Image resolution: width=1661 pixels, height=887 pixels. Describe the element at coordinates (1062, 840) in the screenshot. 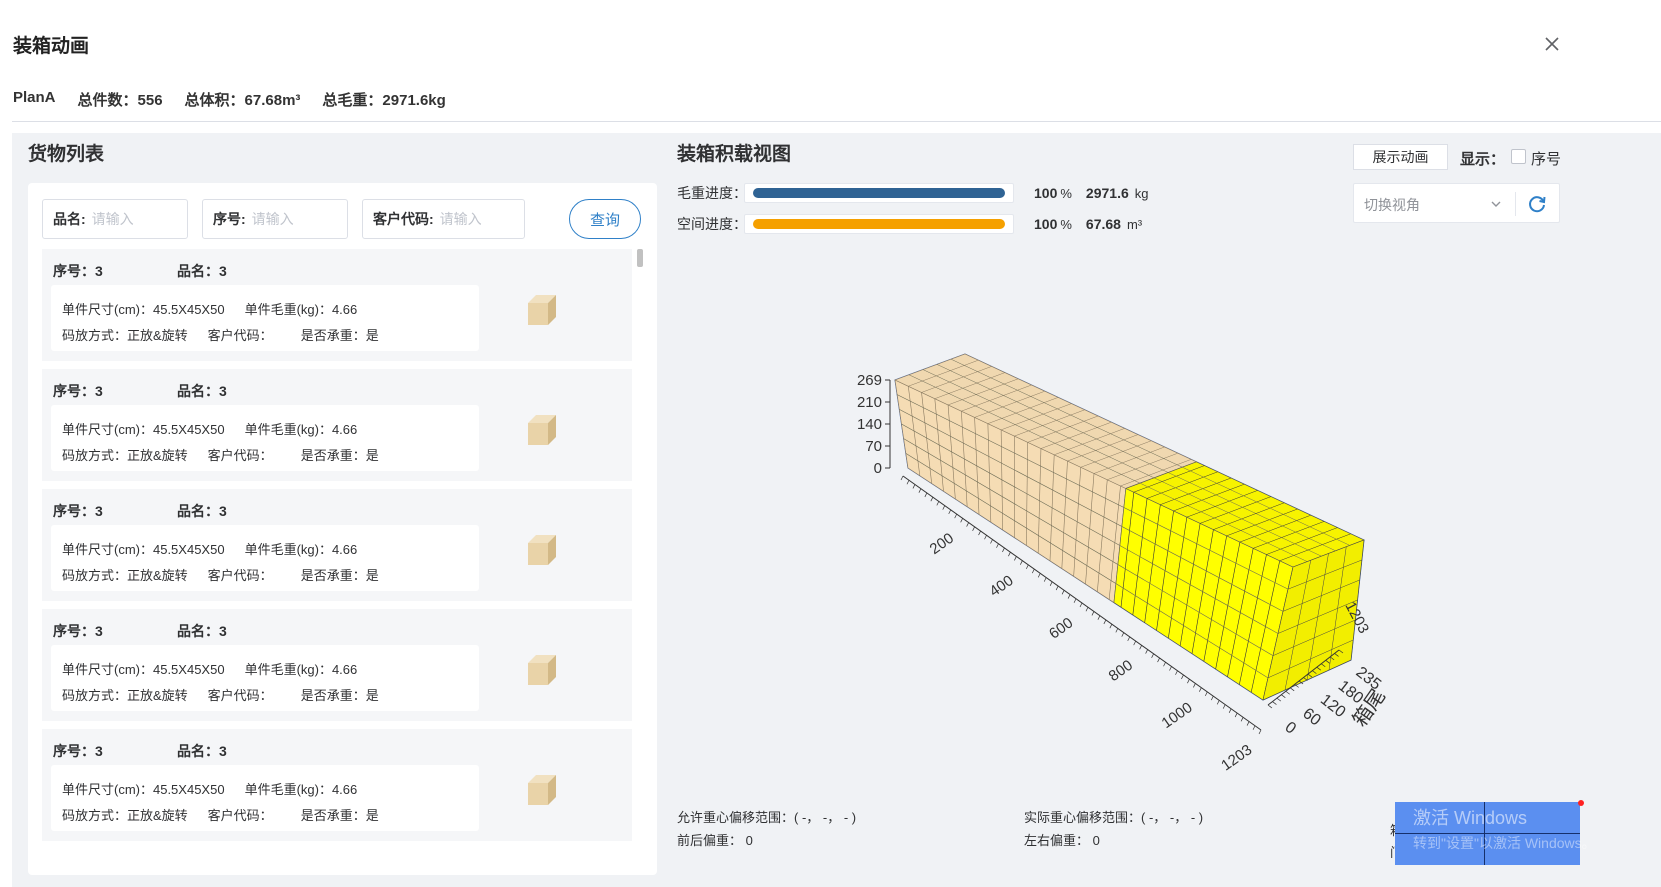

I see `left-right-offset: 左右偏重： 0` at that location.